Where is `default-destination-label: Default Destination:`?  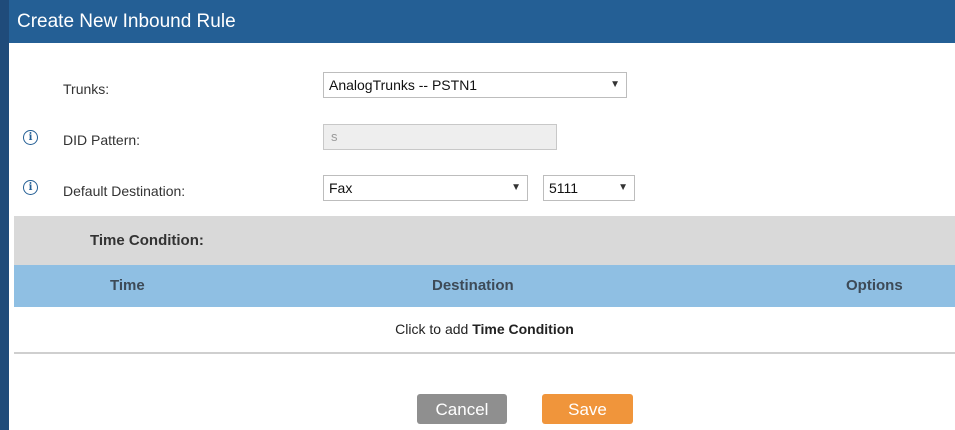 default-destination-label: Default Destination: is located at coordinates (124, 191).